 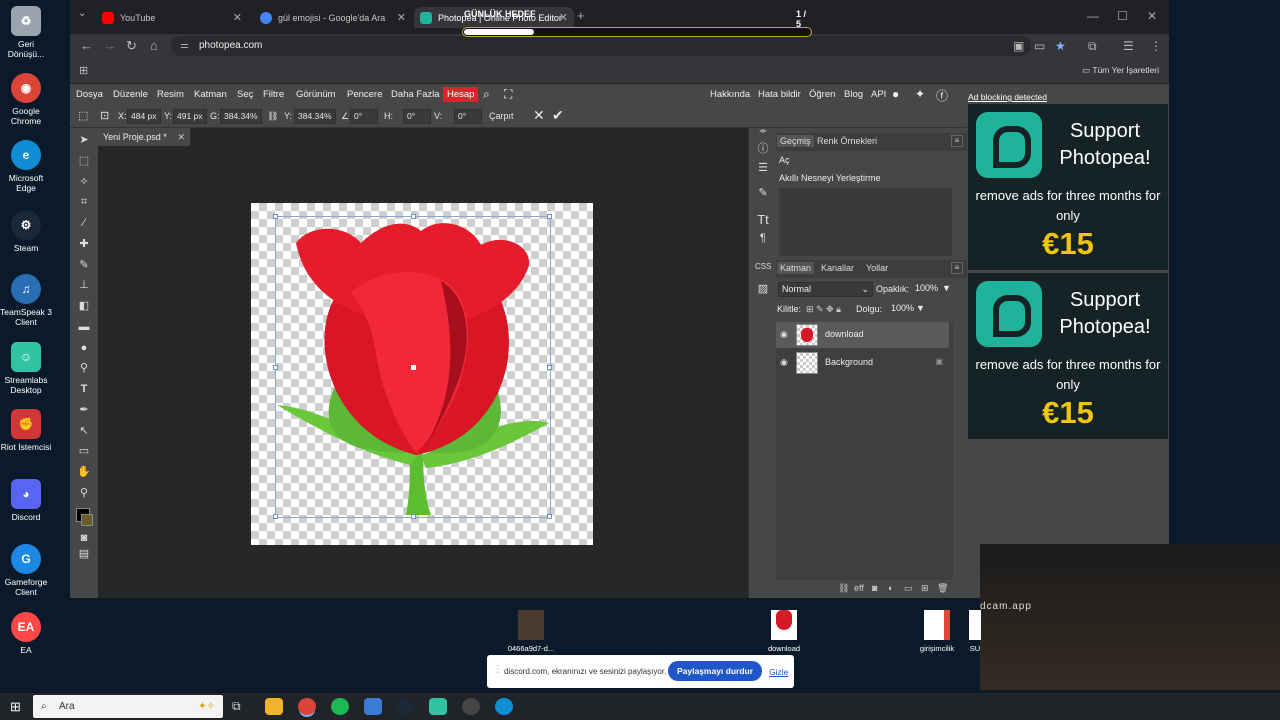 I want to click on character-icon: Tt, so click(x=763, y=219).